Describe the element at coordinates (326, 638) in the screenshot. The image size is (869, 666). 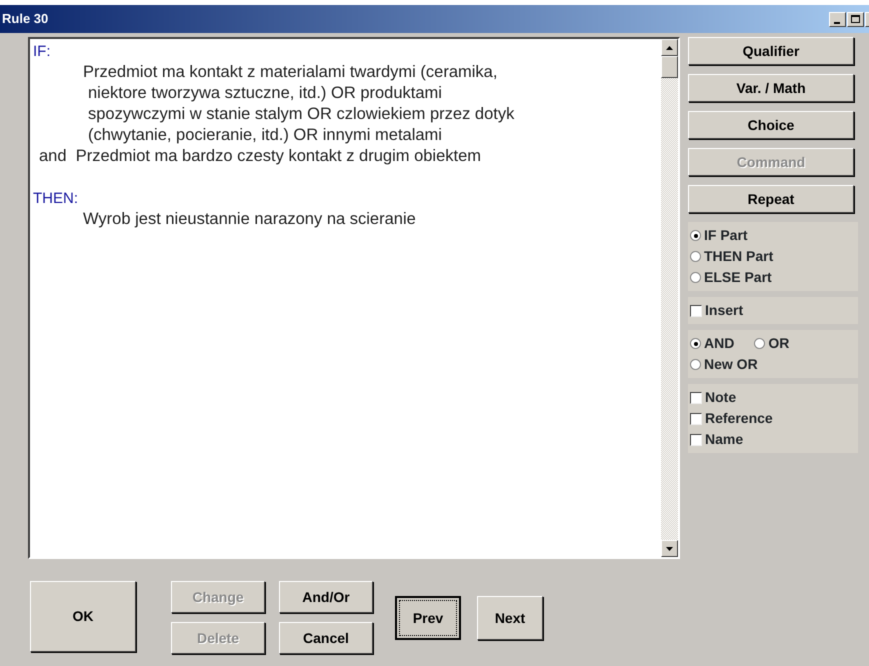
I see `dialog-button: Cancel` at that location.